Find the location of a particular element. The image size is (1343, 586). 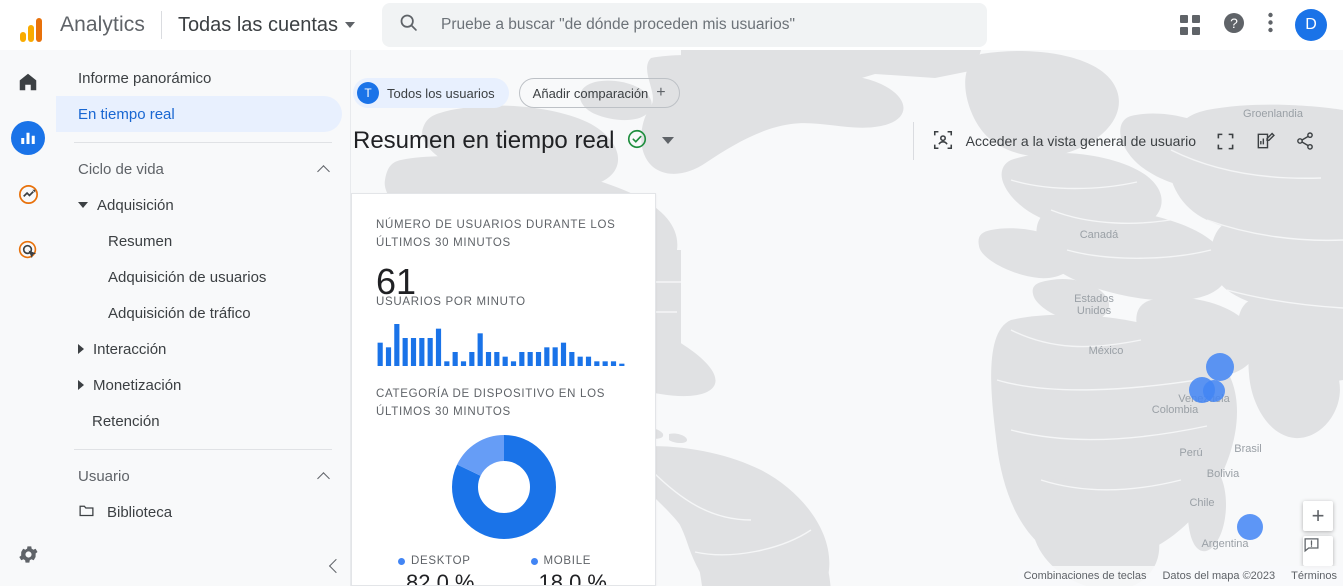

gear-icon is located at coordinates (28, 554).